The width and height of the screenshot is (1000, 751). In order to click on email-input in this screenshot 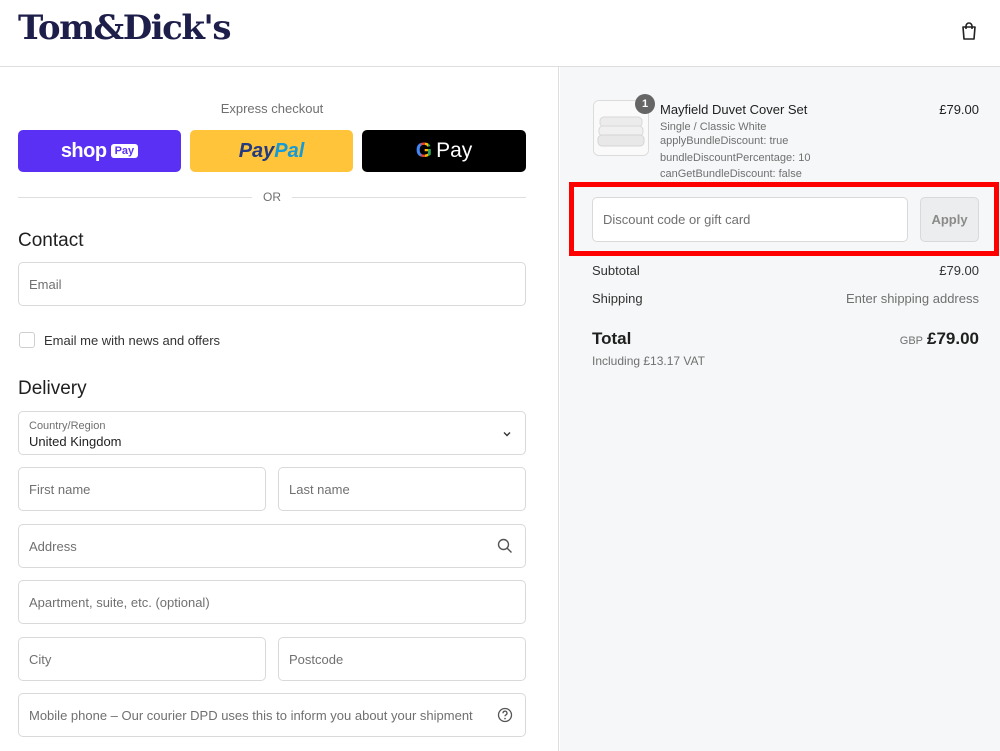, I will do `click(272, 284)`.